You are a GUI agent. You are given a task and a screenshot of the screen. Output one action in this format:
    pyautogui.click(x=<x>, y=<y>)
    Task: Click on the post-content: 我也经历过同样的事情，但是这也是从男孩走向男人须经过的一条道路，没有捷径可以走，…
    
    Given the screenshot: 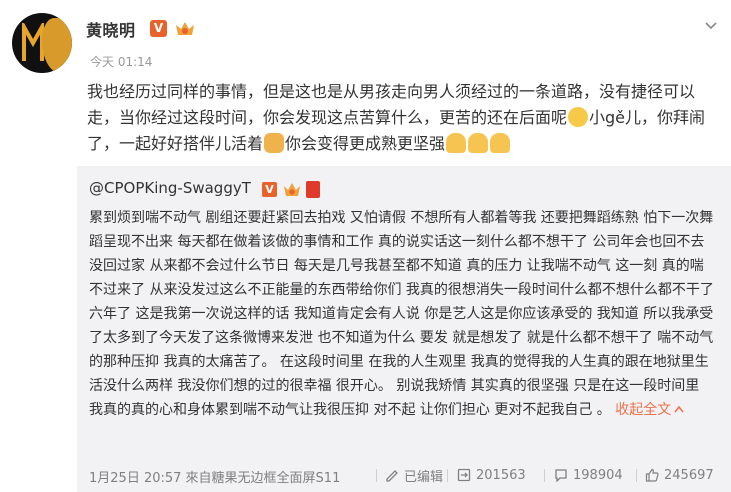 What is the action you would take?
    pyautogui.click(x=399, y=118)
    